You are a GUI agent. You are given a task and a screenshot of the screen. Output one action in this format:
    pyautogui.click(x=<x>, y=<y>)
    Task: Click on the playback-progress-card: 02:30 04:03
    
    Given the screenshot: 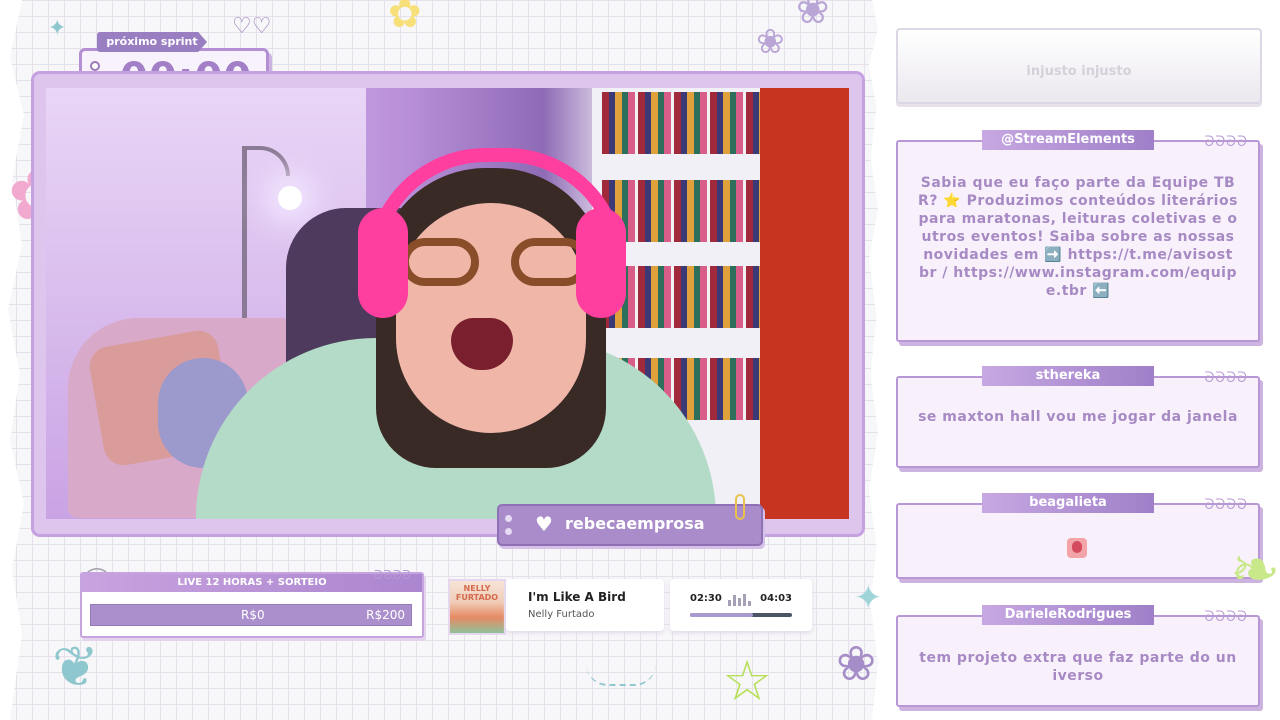 What is the action you would take?
    pyautogui.click(x=741, y=605)
    